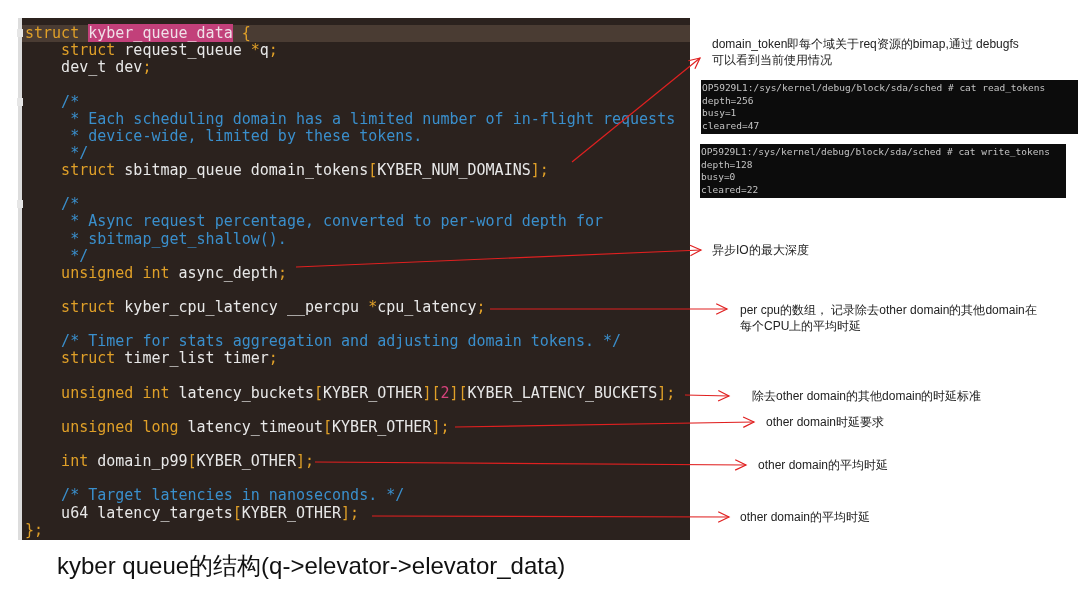 The height and width of the screenshot is (611, 1080). Describe the element at coordinates (246, 135) in the screenshot. I see `code-line: * device-wide, limited by these tokens.` at that location.